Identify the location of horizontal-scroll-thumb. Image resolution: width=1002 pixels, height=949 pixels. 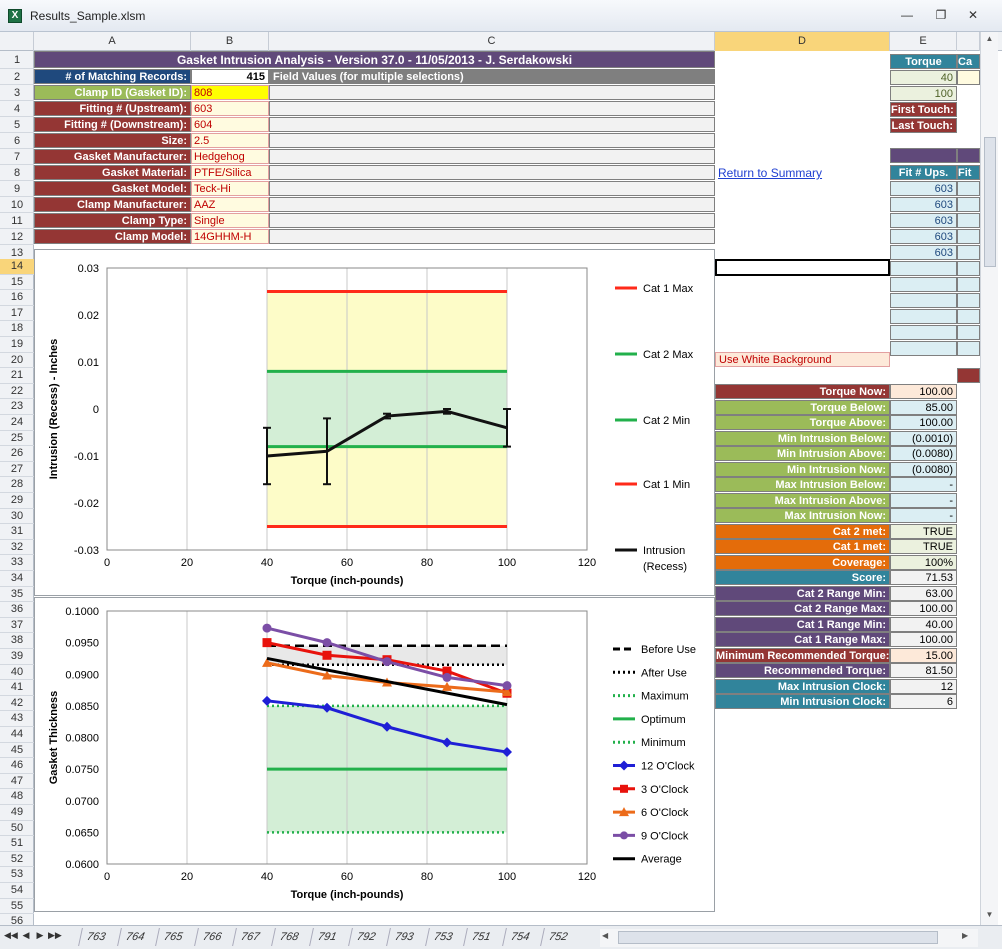
(778, 937).